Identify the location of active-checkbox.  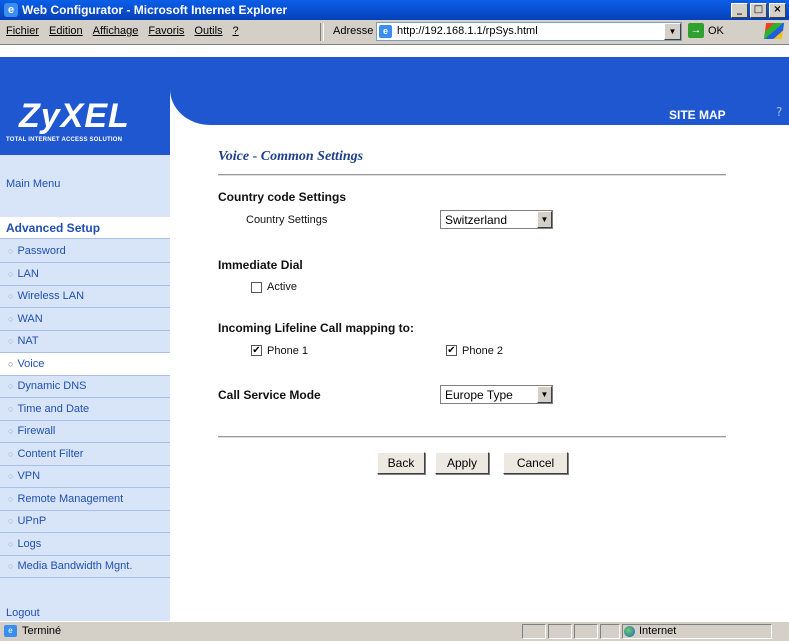
(256, 287).